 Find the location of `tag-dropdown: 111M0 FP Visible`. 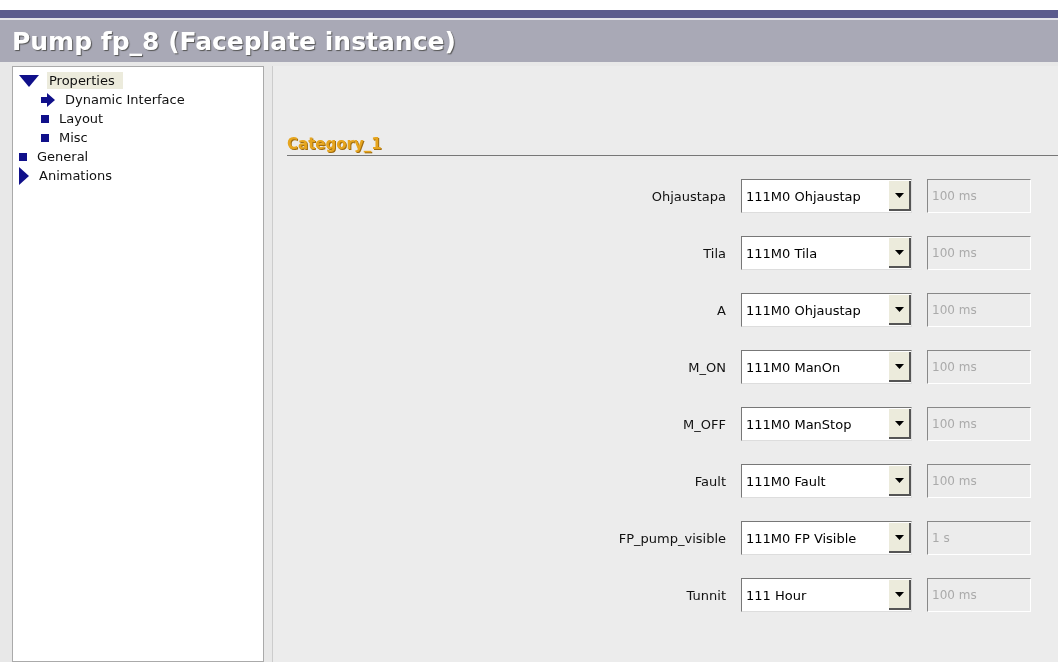

tag-dropdown: 111M0 FP Visible is located at coordinates (826, 538).